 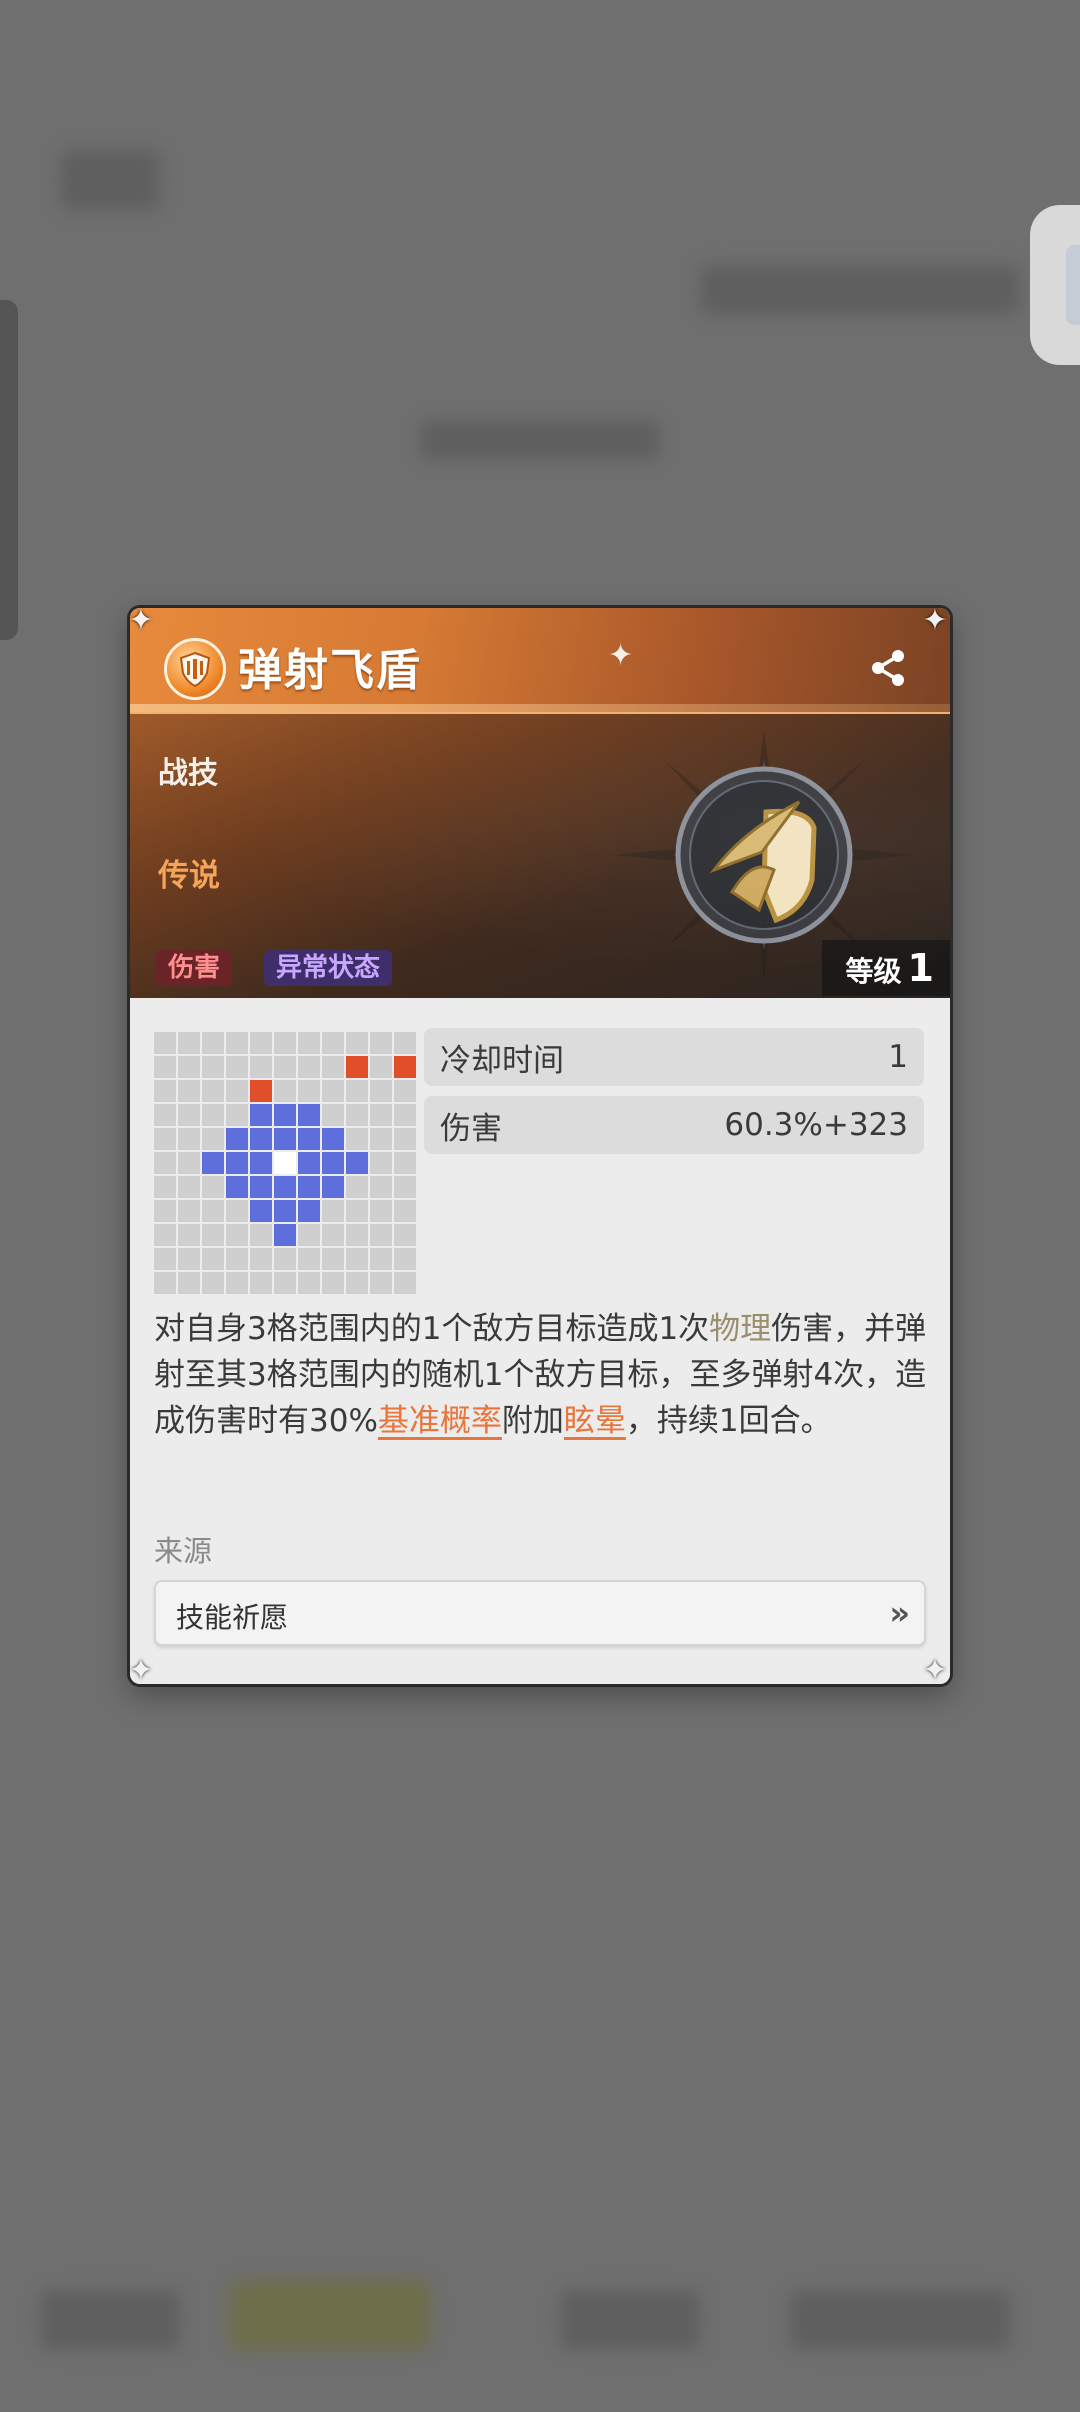 I want to click on share-icon, so click(x=888, y=668).